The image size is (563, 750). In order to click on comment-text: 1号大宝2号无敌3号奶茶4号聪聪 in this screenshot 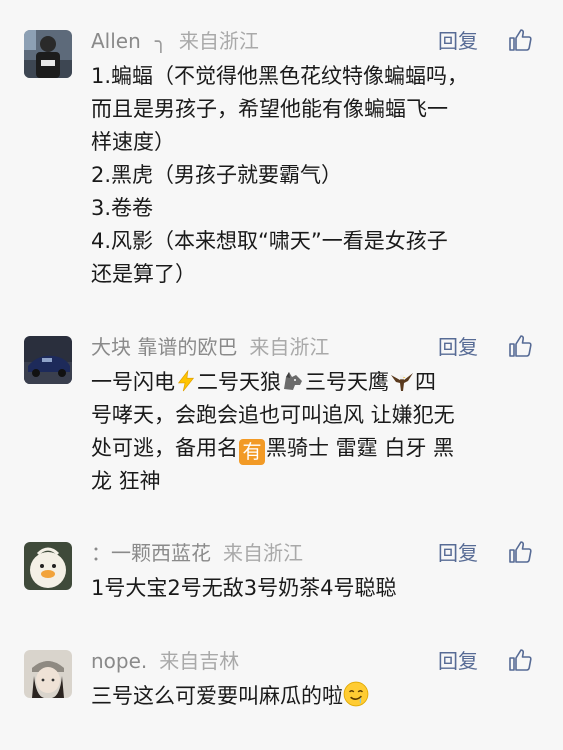, I will do `click(316, 588)`.